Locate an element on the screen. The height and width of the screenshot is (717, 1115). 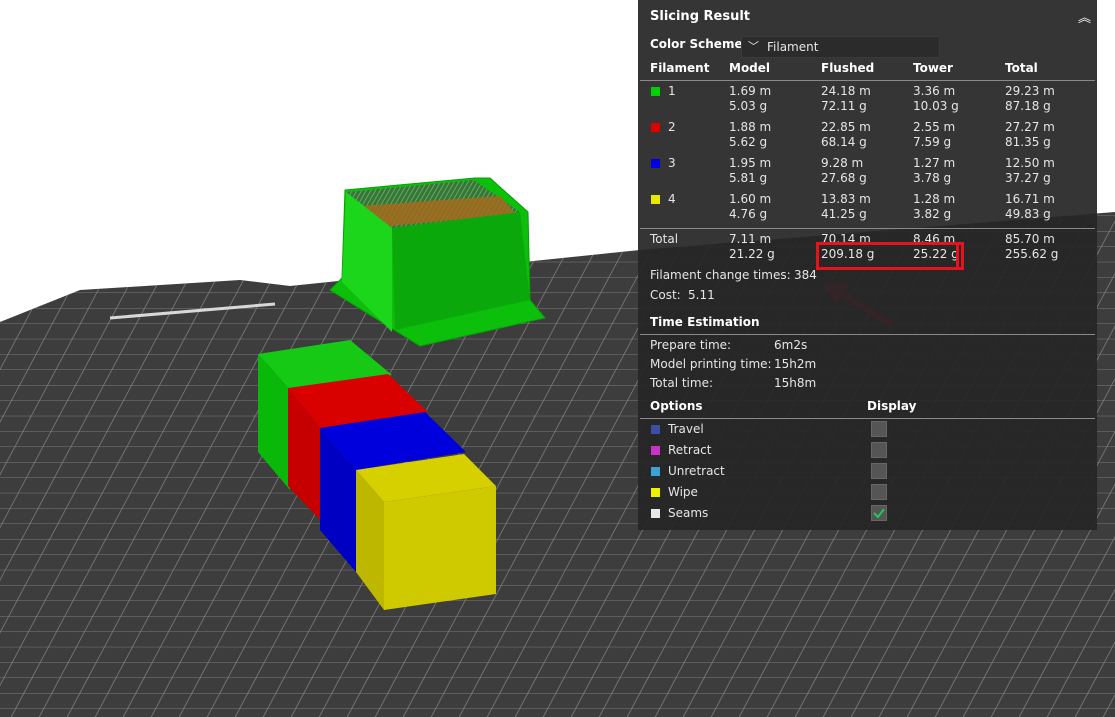
collapse-icon: ︽ is located at coordinates (1084, 16).